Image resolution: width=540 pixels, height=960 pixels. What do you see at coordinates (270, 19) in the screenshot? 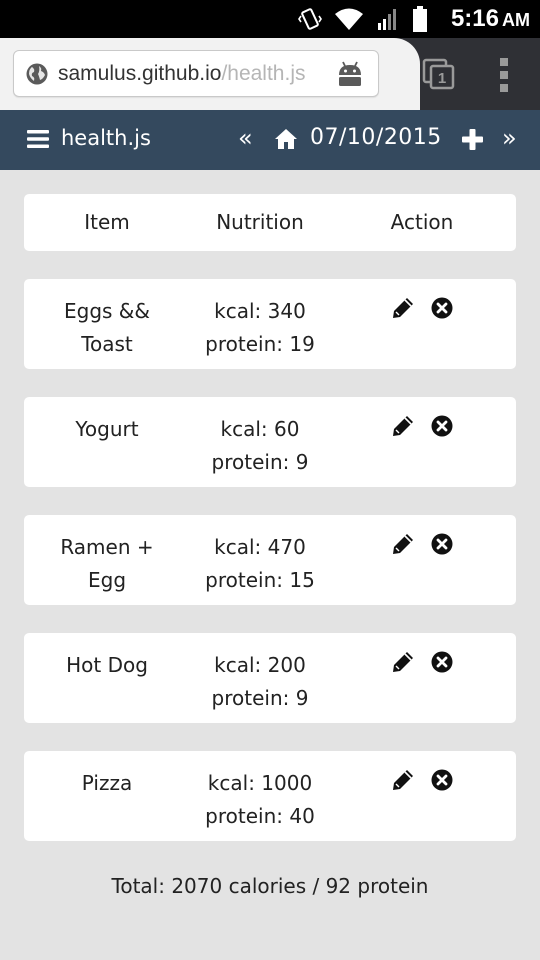
I see `status-bar: 5:16 AM` at bounding box center [270, 19].